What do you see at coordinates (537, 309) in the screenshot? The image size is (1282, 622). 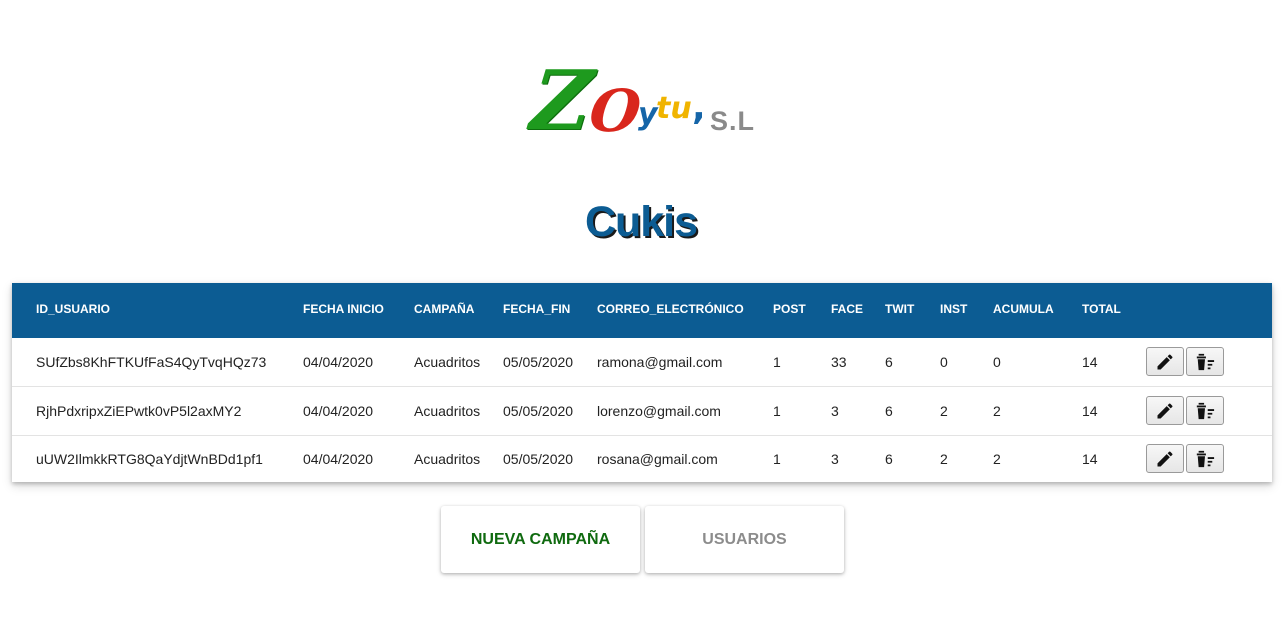 I see `header-fecha-fin: FECHA_FIN` at bounding box center [537, 309].